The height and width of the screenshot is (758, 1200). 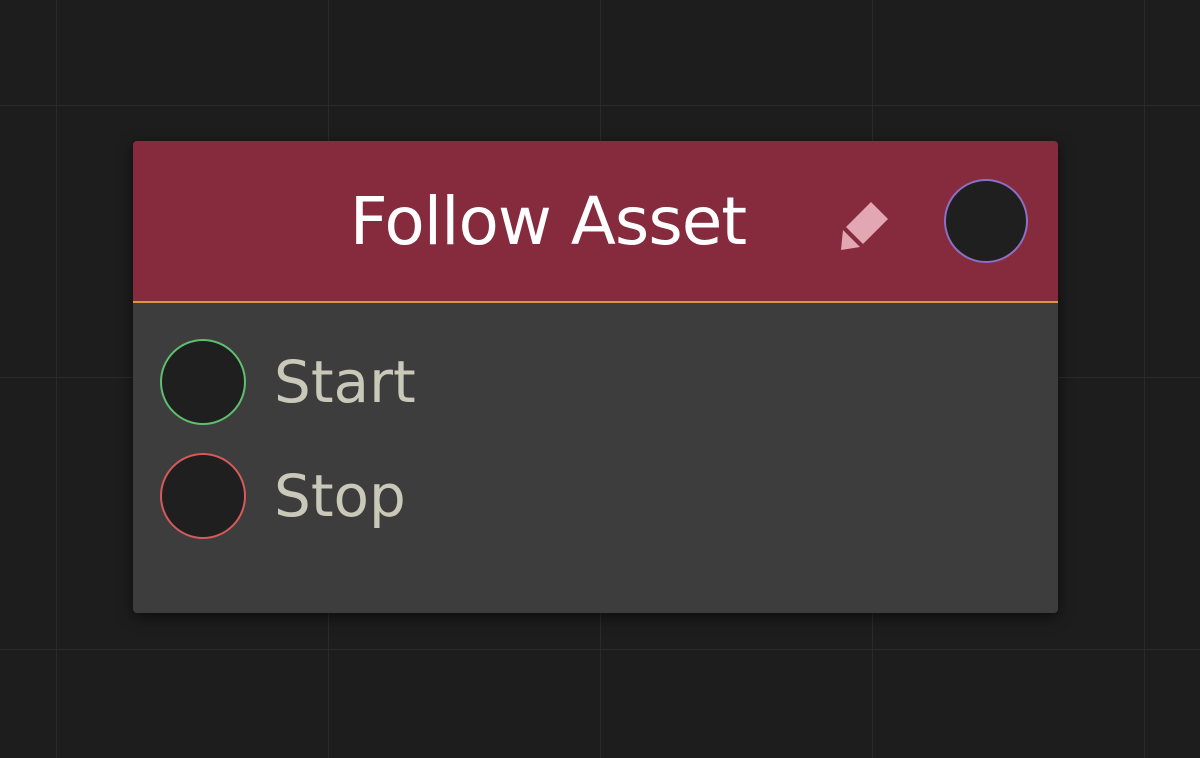 What do you see at coordinates (986, 221) in the screenshot?
I see `output-socket` at bounding box center [986, 221].